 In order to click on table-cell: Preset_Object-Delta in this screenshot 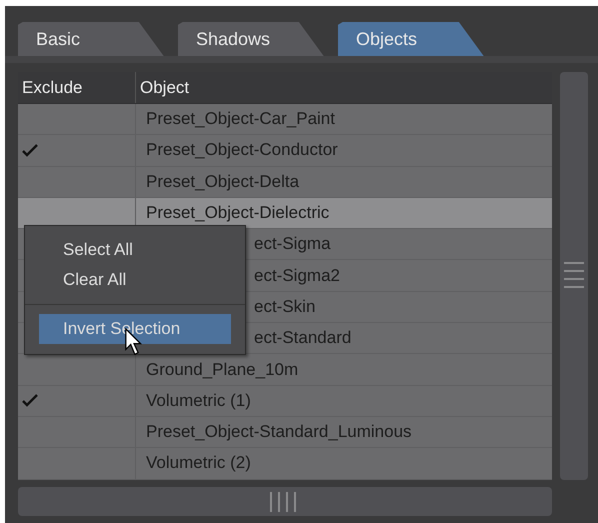, I will do `click(344, 181)`.